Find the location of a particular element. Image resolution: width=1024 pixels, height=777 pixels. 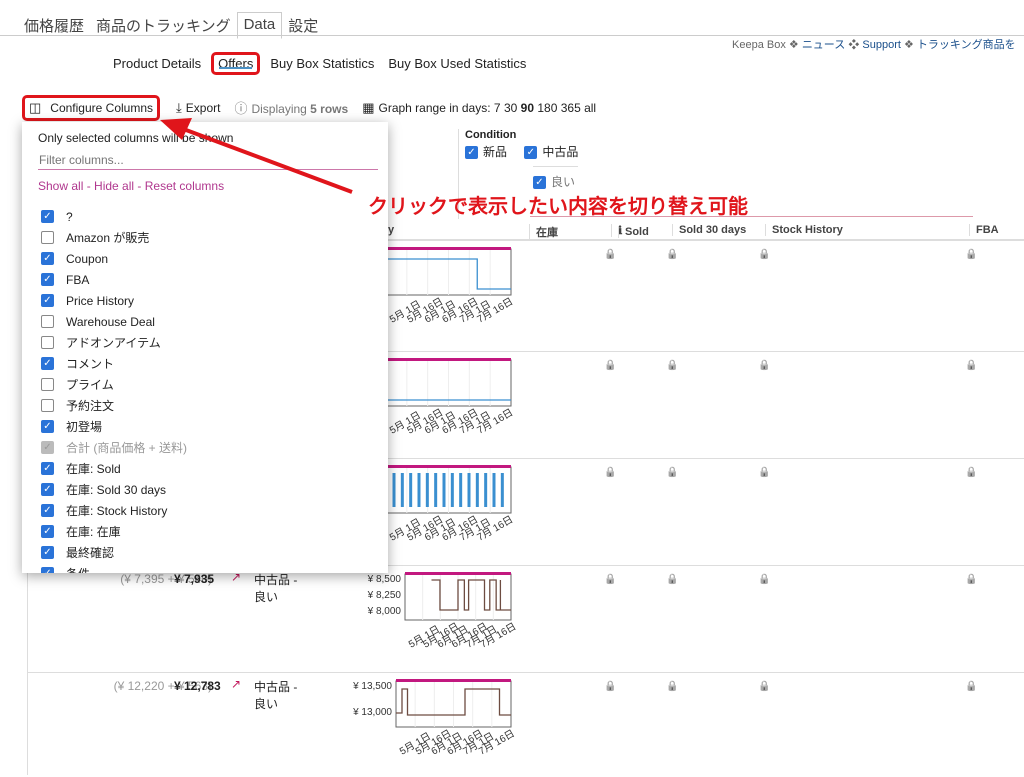

annotation-text: クリックで表示したい内容を切り替え可能 is located at coordinates (558, 207).